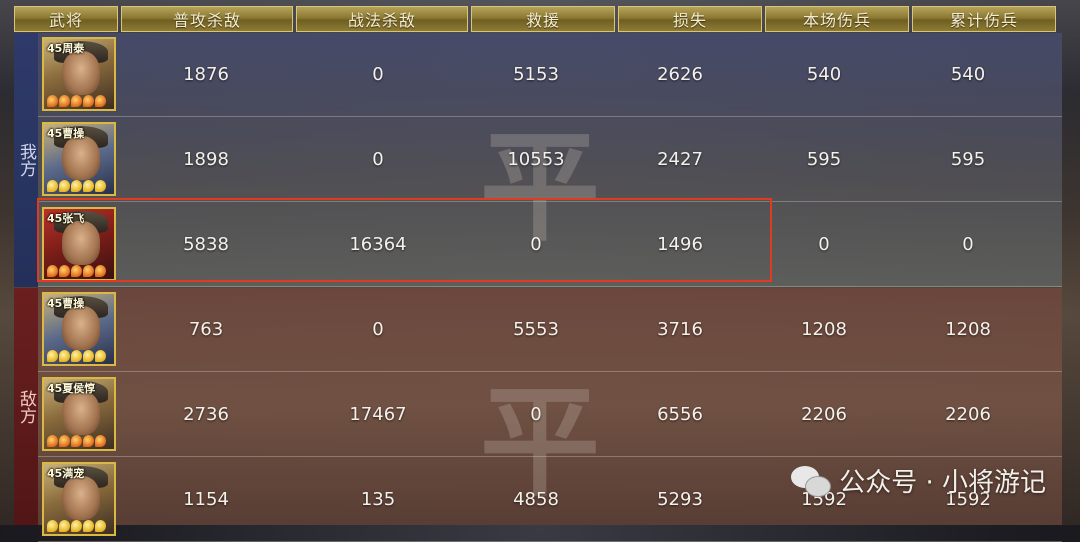 This screenshot has height=542, width=1080. What do you see at coordinates (942, 483) in the screenshot?
I see `footer-text: 公众号 · 小将游记` at bounding box center [942, 483].